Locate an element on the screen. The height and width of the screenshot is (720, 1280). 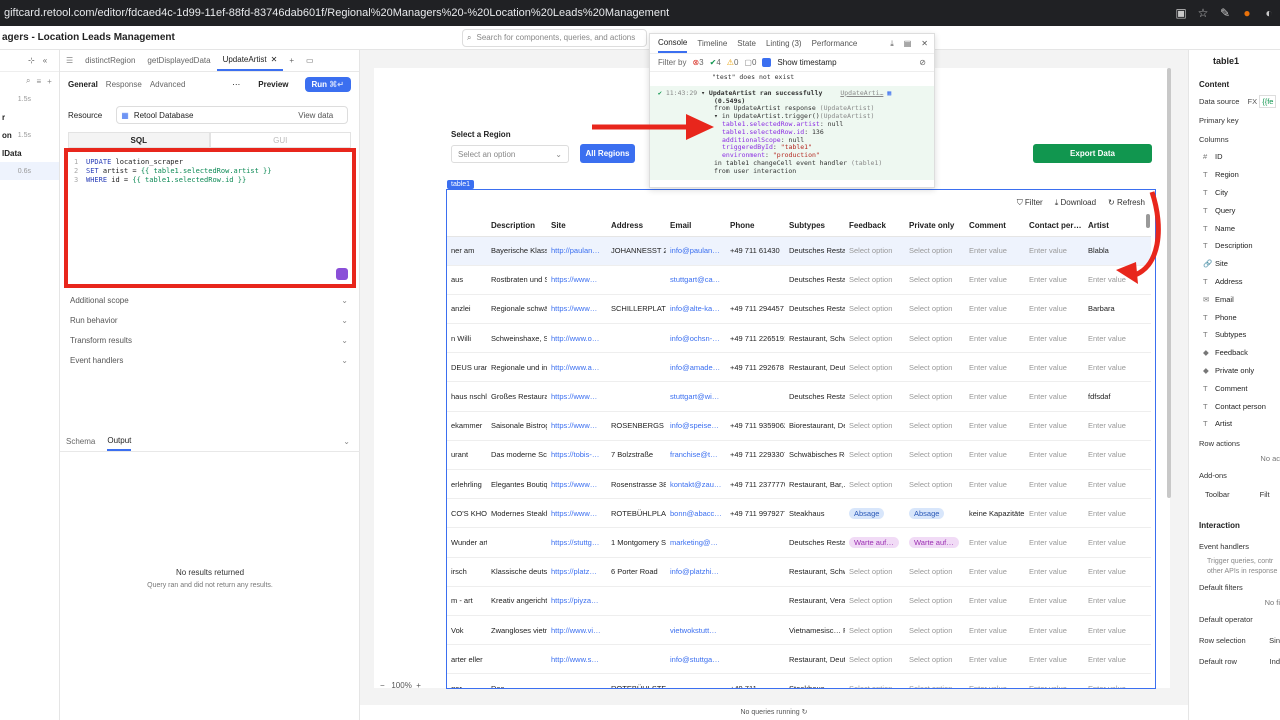
inspector-column-item: 🔗 Site is located at coordinates (1234, 264).